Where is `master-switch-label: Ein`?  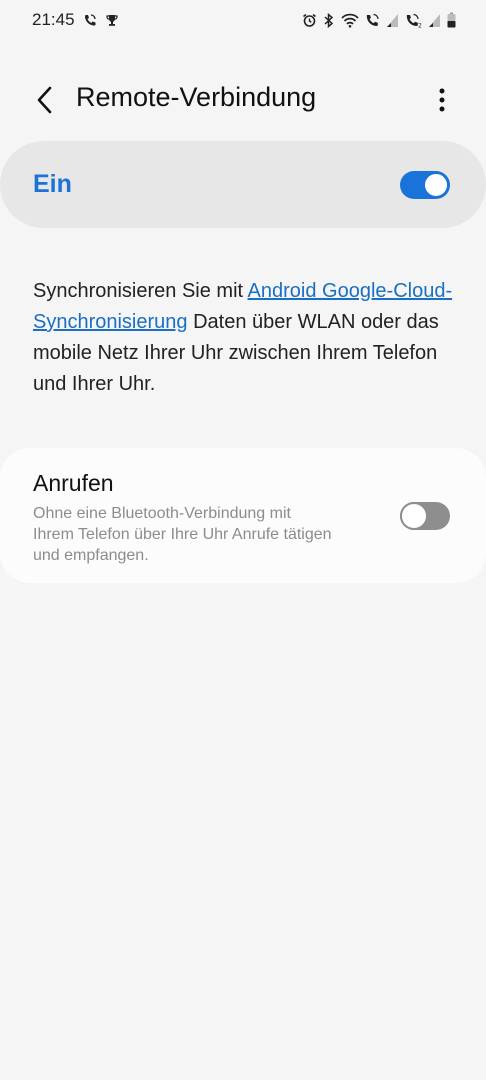
master-switch-label: Ein is located at coordinates (52, 184).